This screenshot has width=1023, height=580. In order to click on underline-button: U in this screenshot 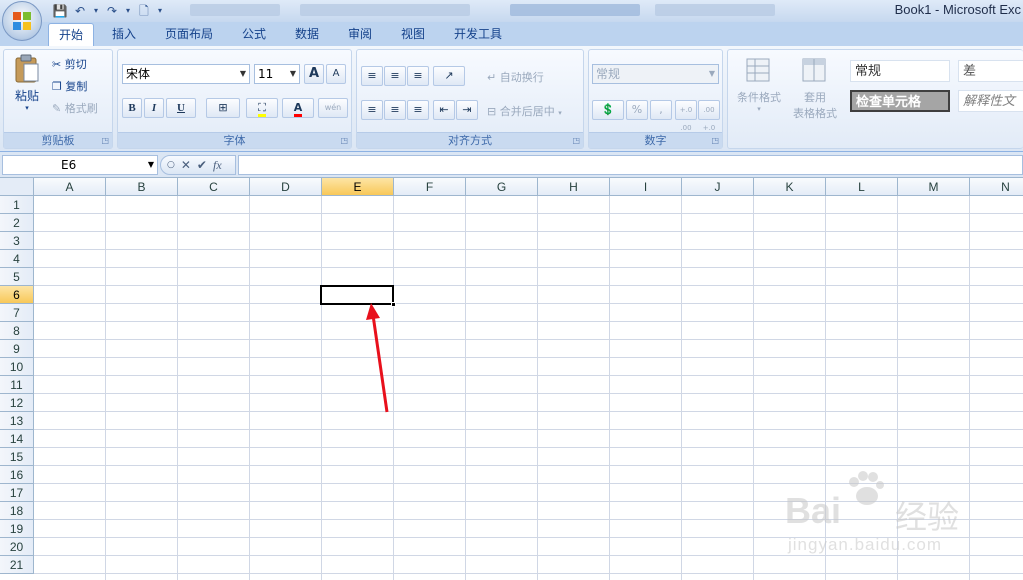, I will do `click(181, 108)`.